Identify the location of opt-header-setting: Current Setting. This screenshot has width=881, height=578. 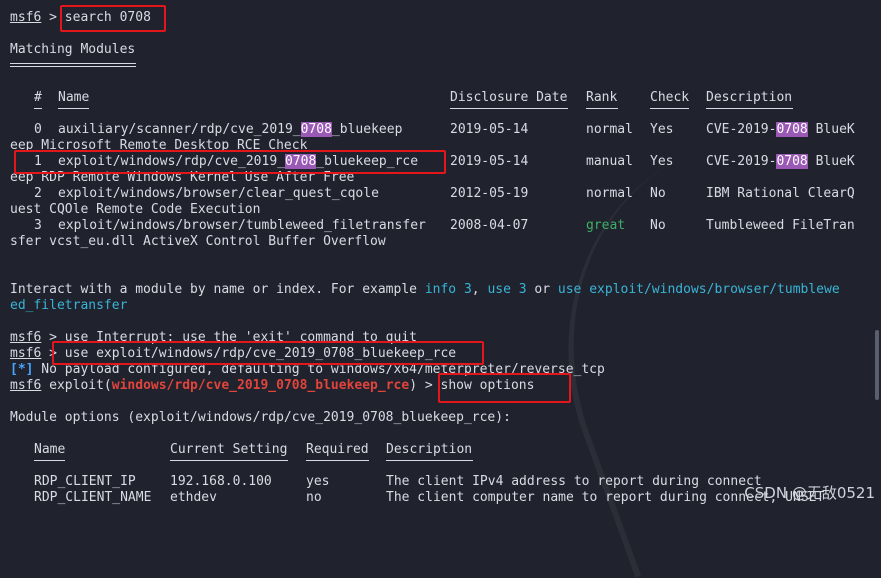
(229, 449).